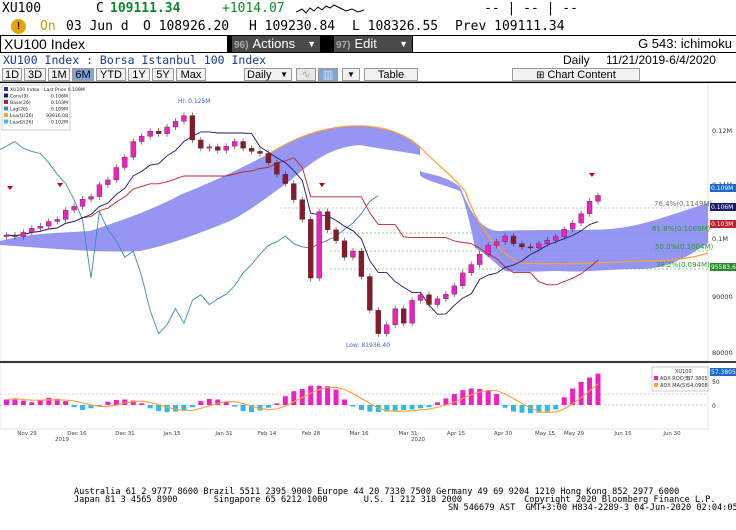 Image resolution: width=736 pixels, height=530 pixels. I want to click on price-tag-label: 0.106M, so click(722, 207).